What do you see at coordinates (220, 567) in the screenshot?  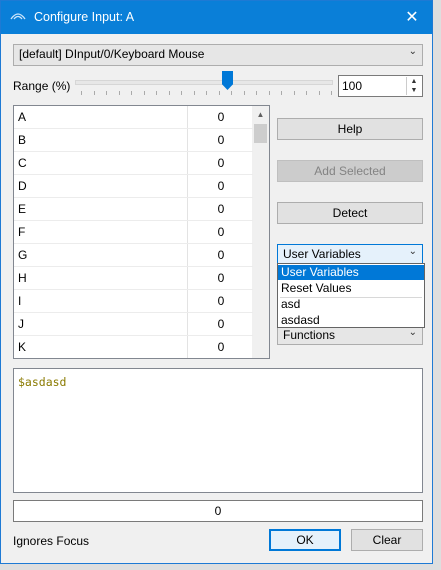 I see `background-window-edge-bottom` at bounding box center [220, 567].